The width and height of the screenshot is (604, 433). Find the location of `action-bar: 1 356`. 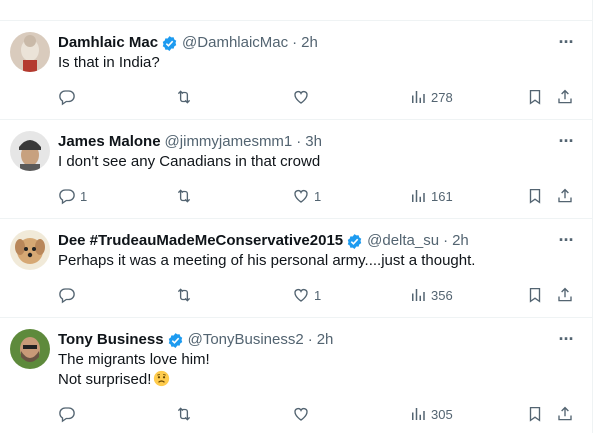

action-bar: 1 356 is located at coordinates (296, 295).